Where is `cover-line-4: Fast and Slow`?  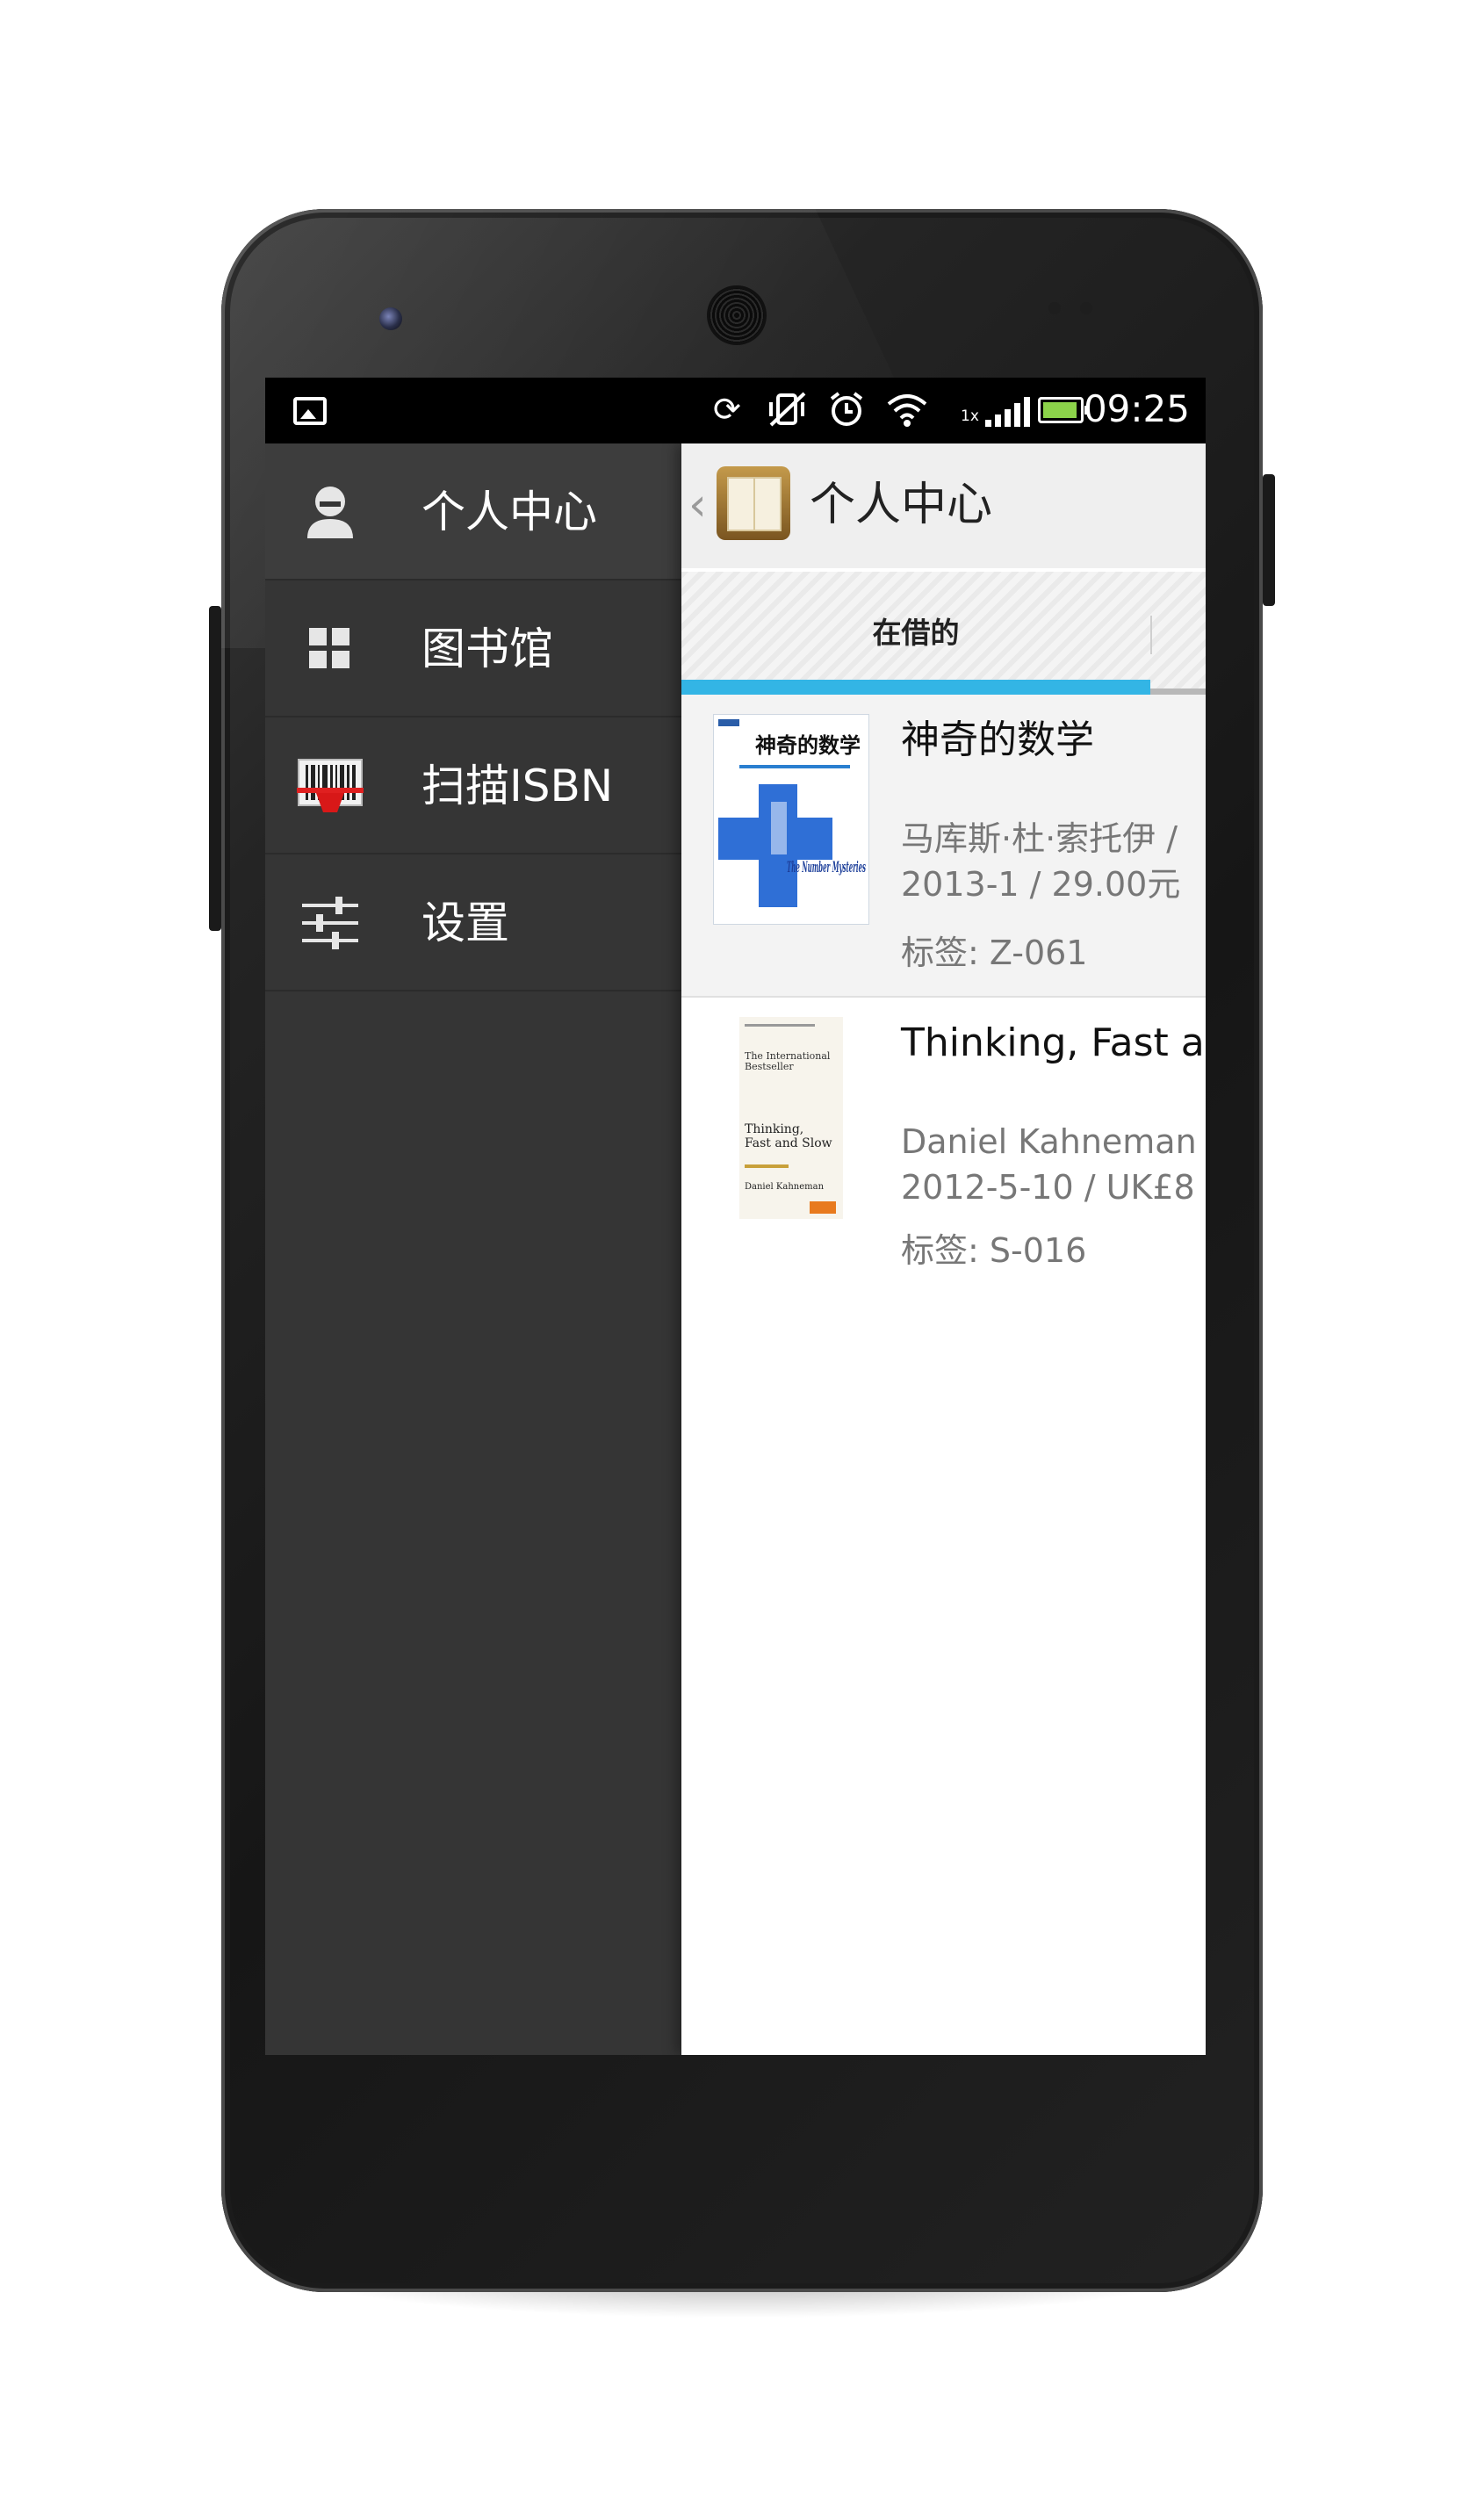 cover-line-4: Fast and Slow is located at coordinates (788, 1143).